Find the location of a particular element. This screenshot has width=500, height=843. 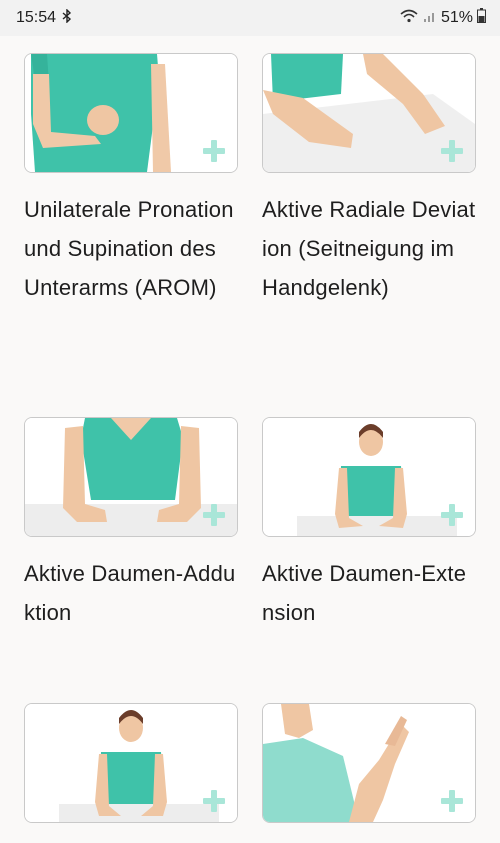

exercise-card: Aktive Daumen-Extension is located at coordinates (369, 524).